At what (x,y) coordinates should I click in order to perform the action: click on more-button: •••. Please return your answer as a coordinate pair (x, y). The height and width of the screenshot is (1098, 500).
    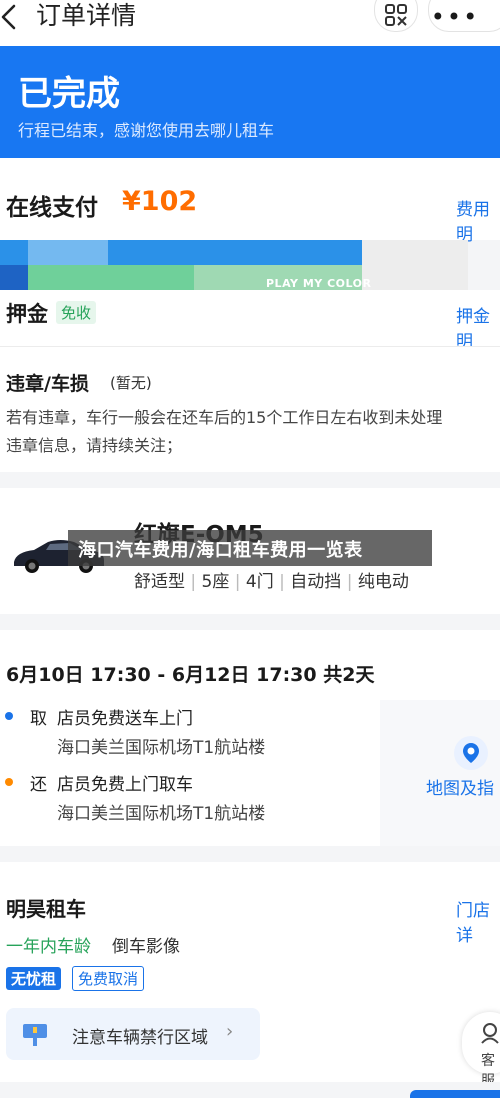
    Looking at the image, I should click on (464, 16).